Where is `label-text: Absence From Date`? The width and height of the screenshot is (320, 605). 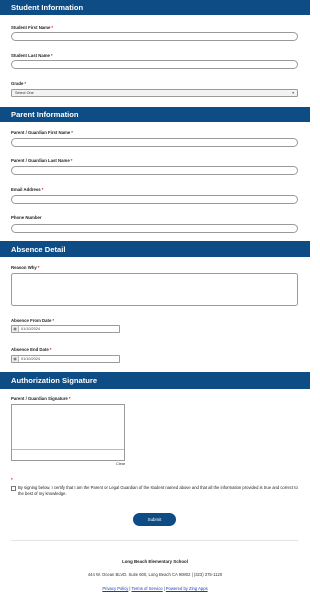
label-text: Absence From Date is located at coordinates (31, 320).